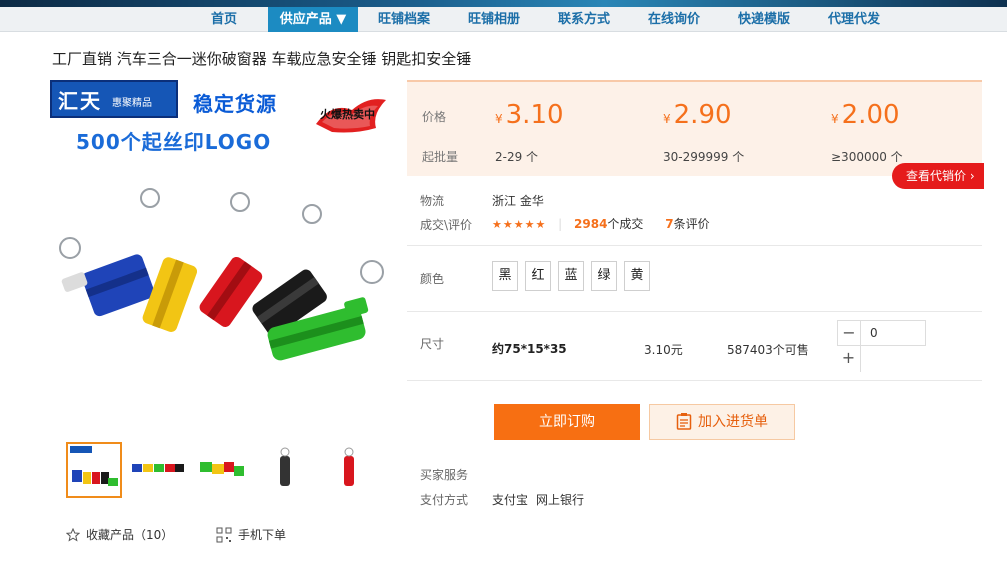 The height and width of the screenshot is (581, 1007). I want to click on nav-item-album: 旺铺相册, so click(494, 19).